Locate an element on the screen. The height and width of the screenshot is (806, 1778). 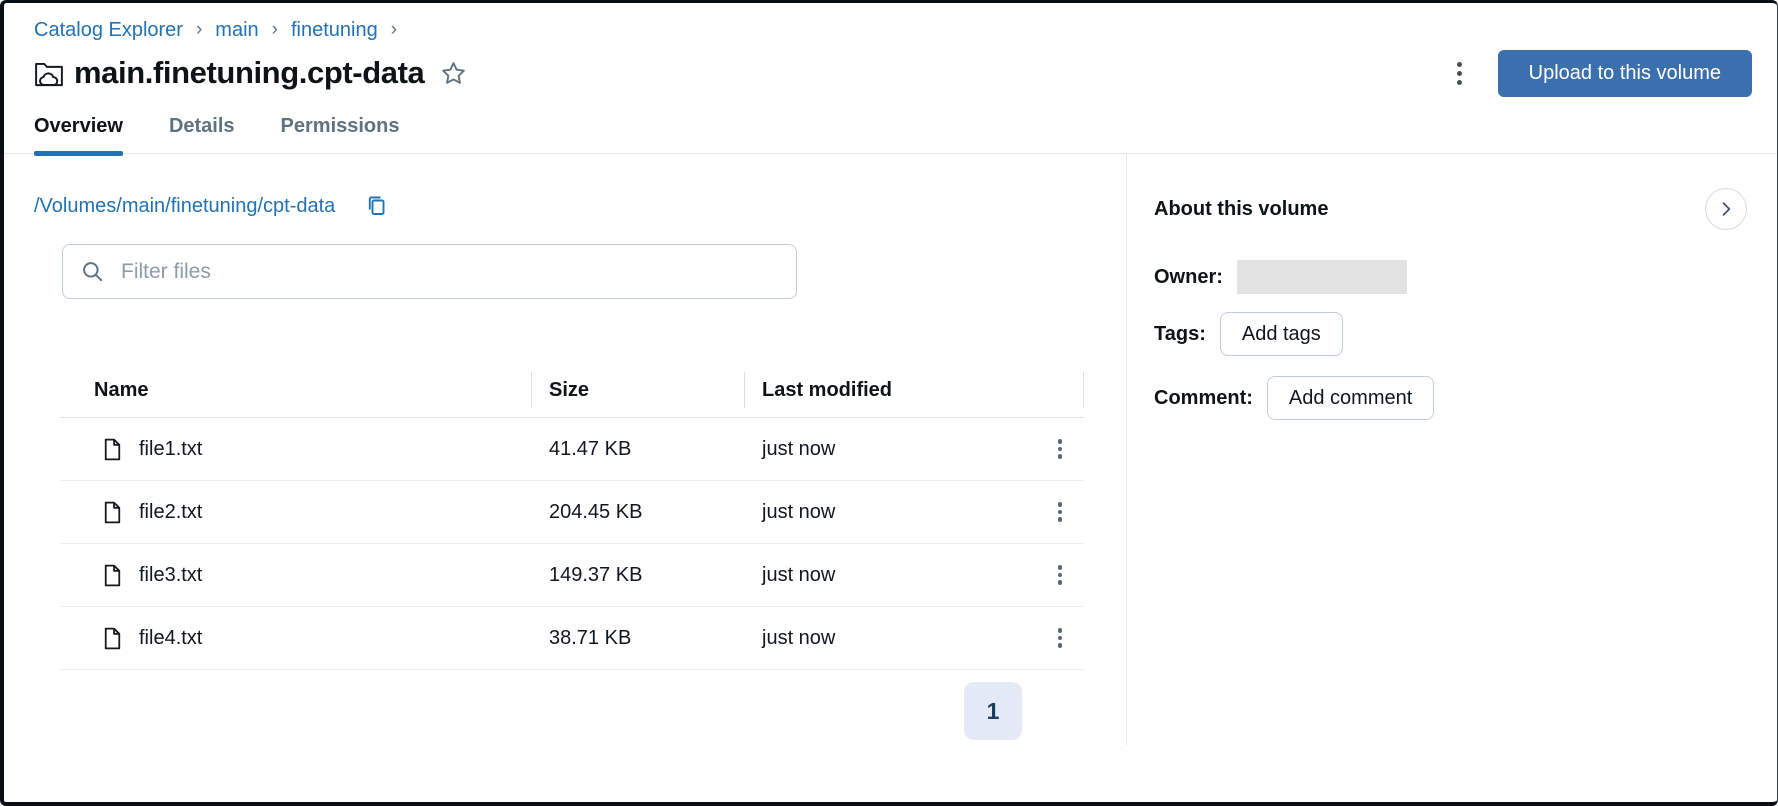
about-volume-heading: About this volume is located at coordinates (1241, 208).